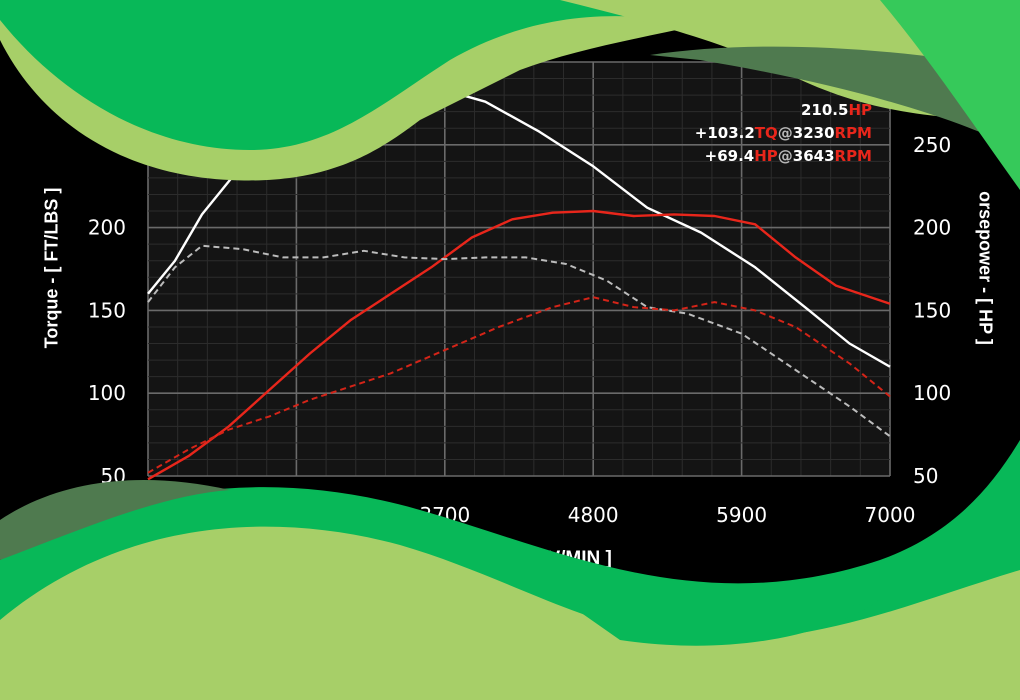 This screenshot has width=1020, height=700. Describe the element at coordinates (444, 515) in the screenshot. I see `x-tick-label: 3700` at that location.